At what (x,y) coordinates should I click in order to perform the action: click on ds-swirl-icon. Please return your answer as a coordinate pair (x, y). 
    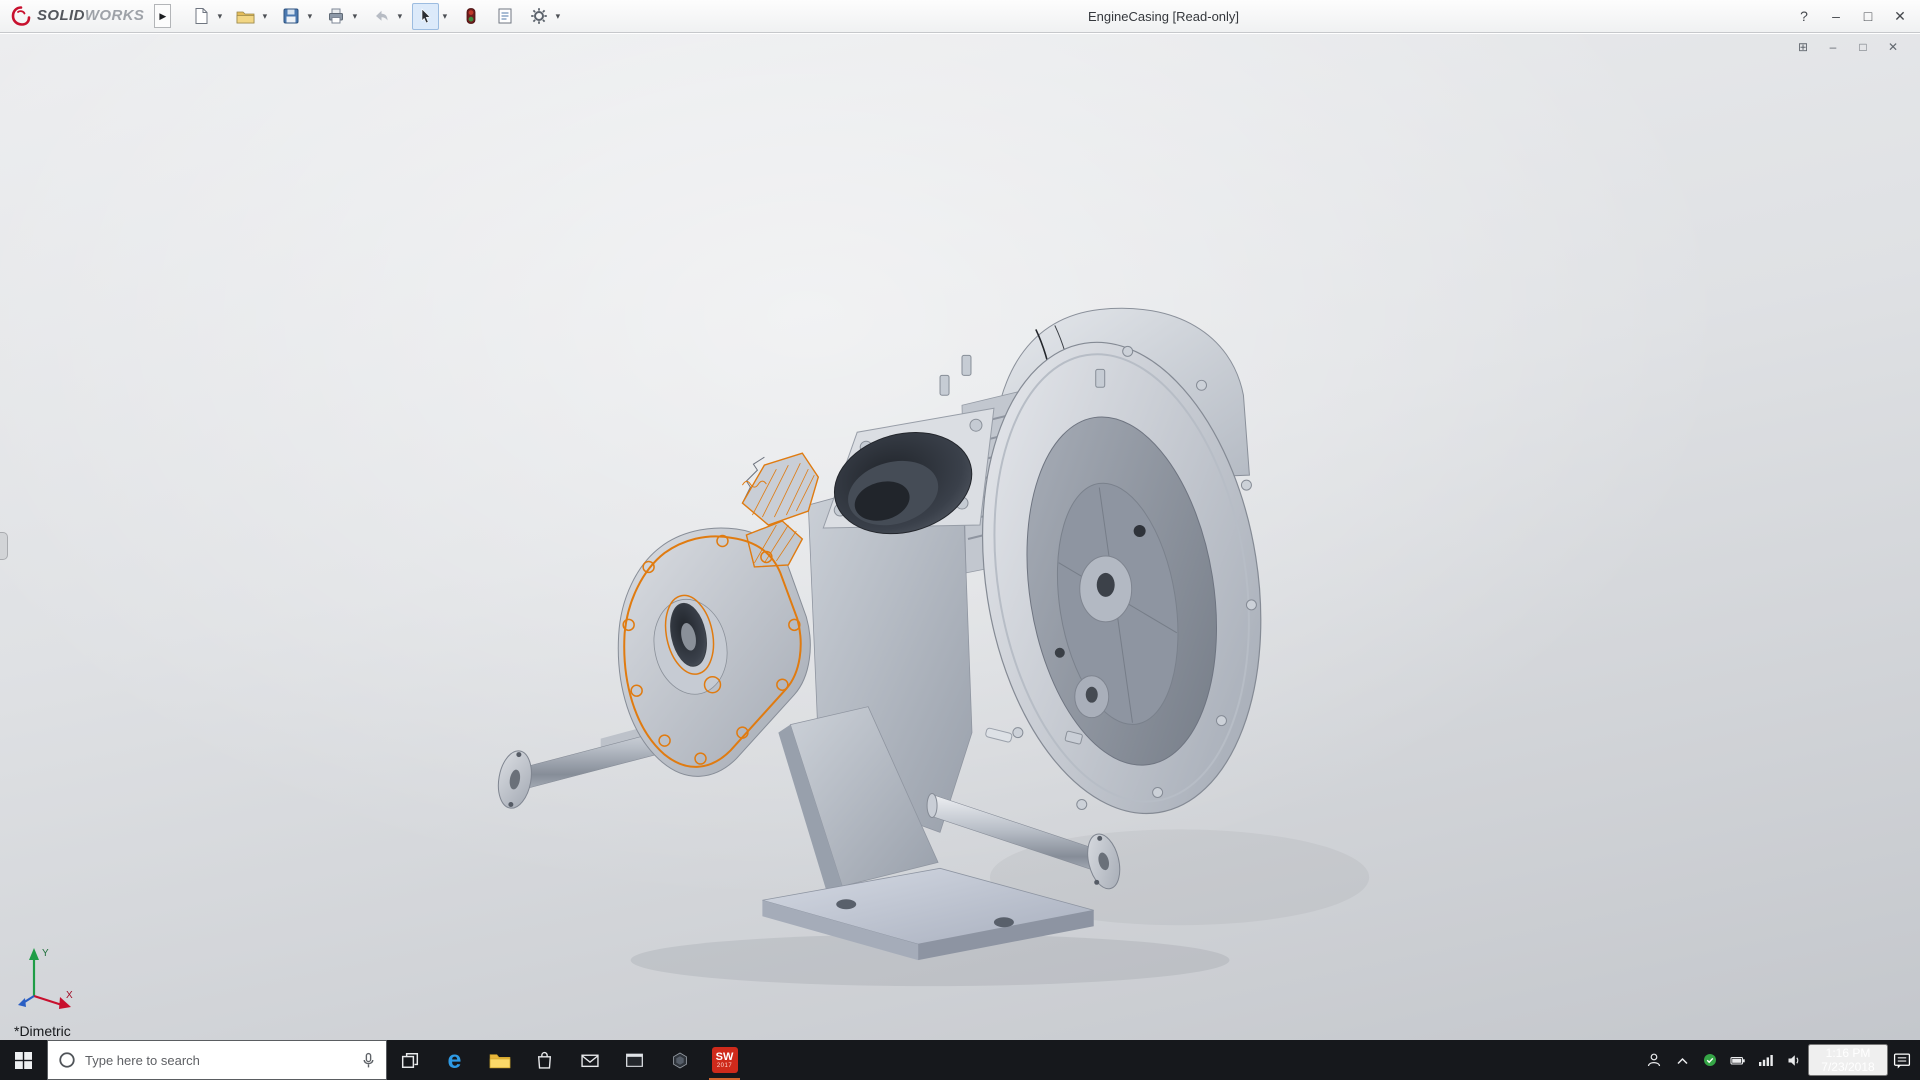
    Looking at the image, I should click on (21, 16).